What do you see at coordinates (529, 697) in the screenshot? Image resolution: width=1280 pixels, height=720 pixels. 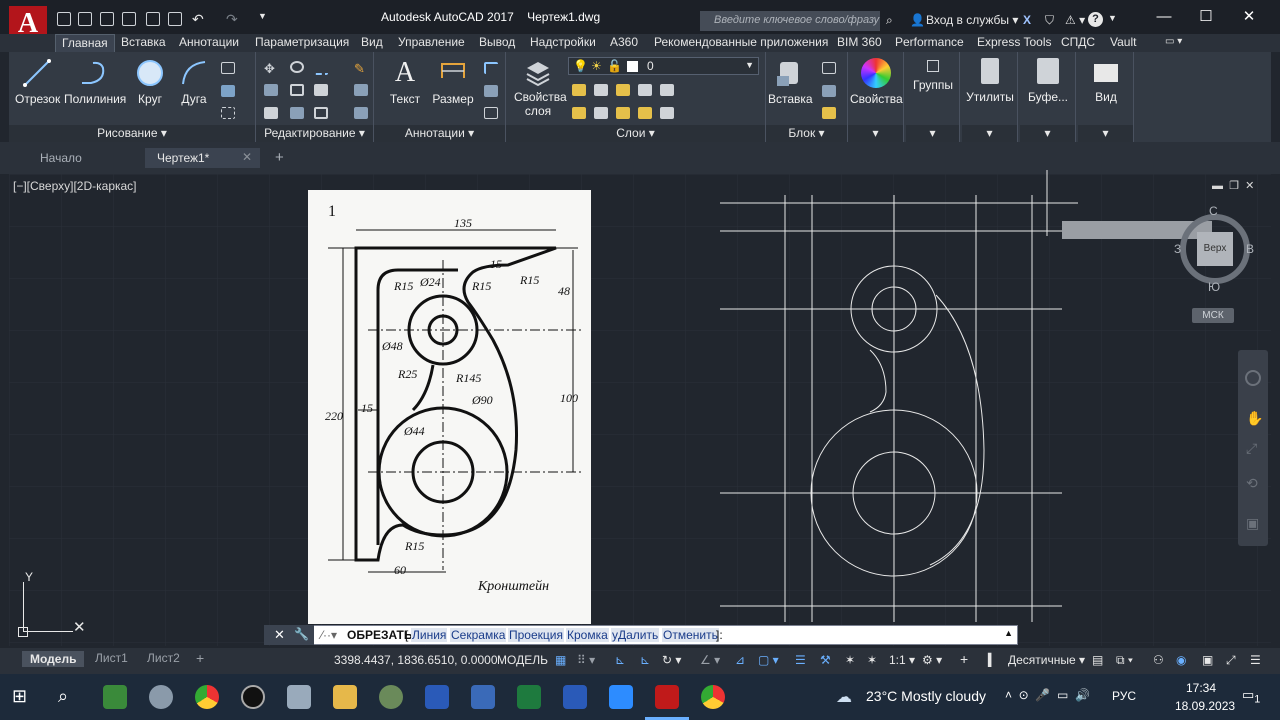 I see `excel-icon` at bounding box center [529, 697].